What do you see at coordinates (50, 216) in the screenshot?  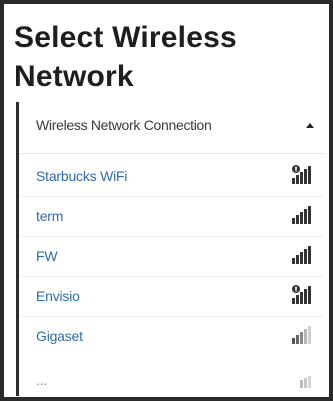 I see `network-name: term` at bounding box center [50, 216].